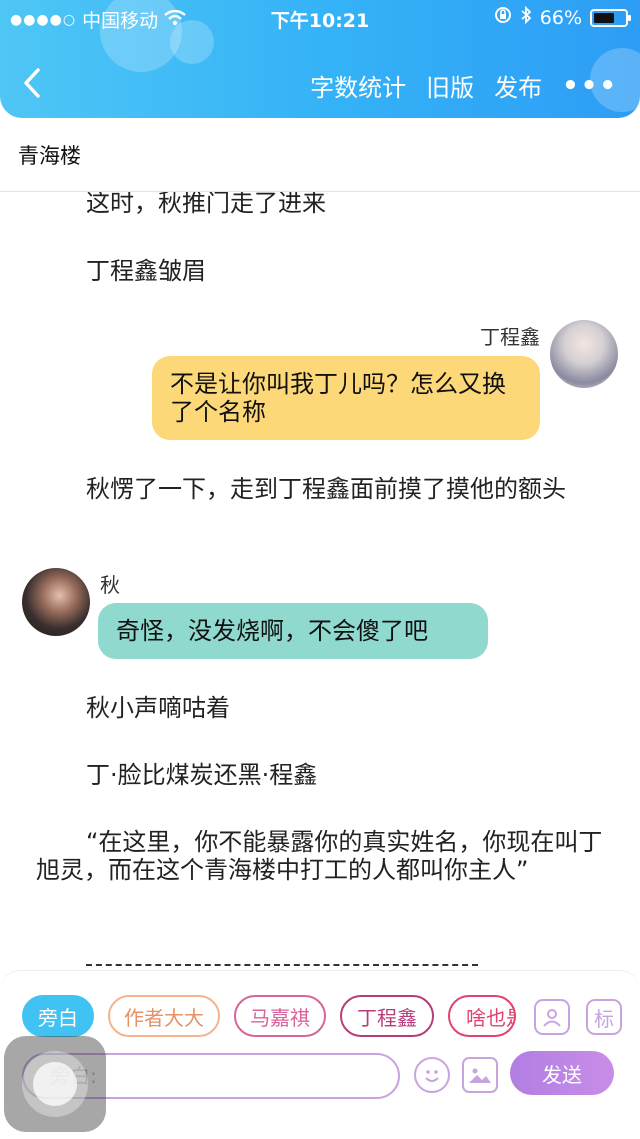  What do you see at coordinates (503, 17) in the screenshot?
I see `orientation-lock-icon` at bounding box center [503, 17].